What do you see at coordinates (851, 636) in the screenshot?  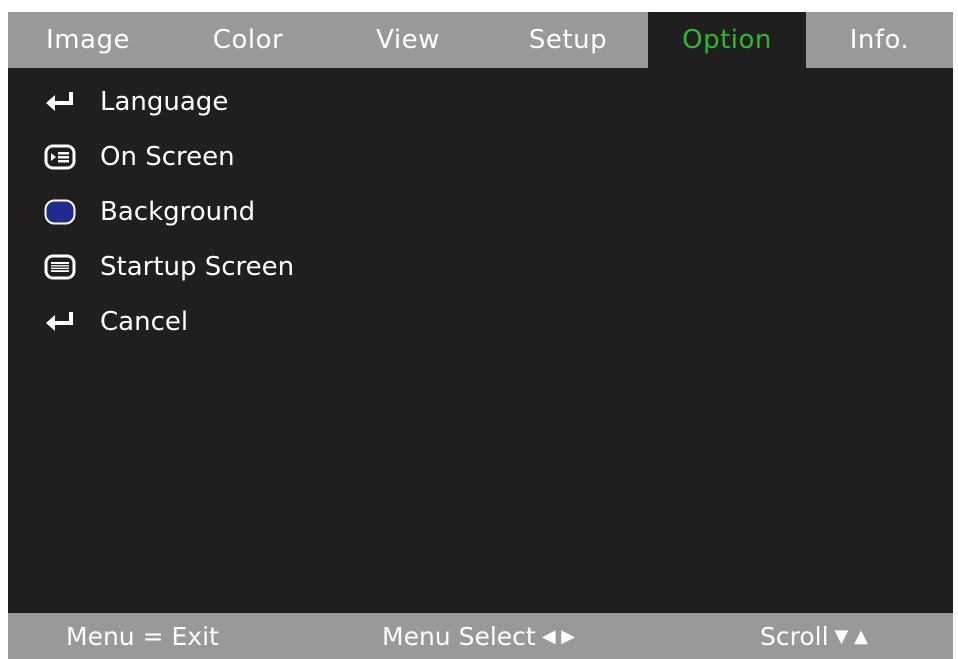 I see `down-up-arrows-icon: ▼ ▲` at bounding box center [851, 636].